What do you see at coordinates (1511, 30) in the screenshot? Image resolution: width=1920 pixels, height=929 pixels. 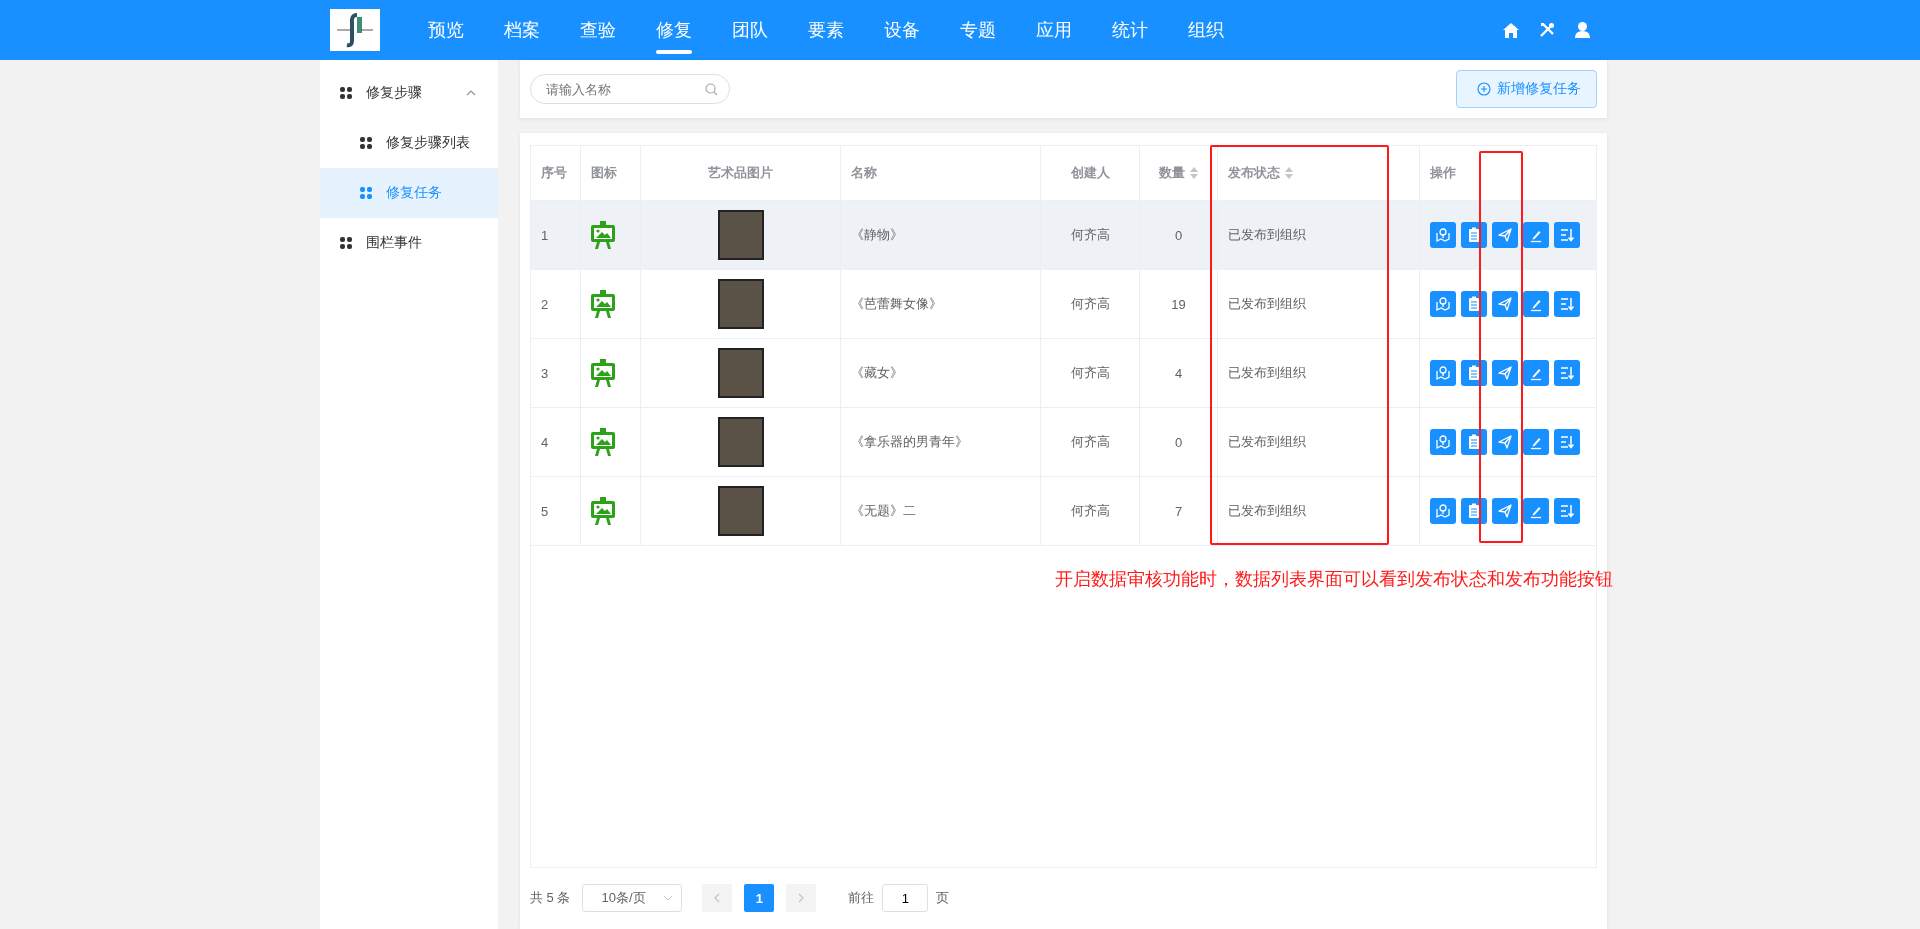 I see `home-icon` at bounding box center [1511, 30].